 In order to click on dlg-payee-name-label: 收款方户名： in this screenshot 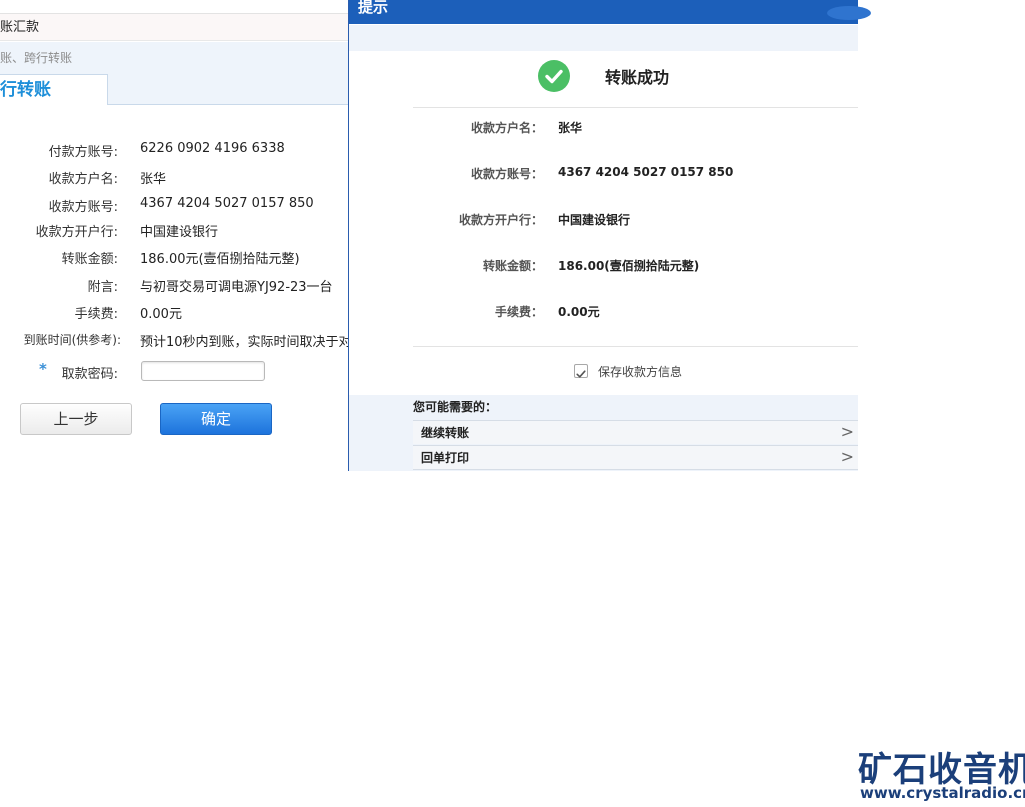, I will do `click(506, 128)`.